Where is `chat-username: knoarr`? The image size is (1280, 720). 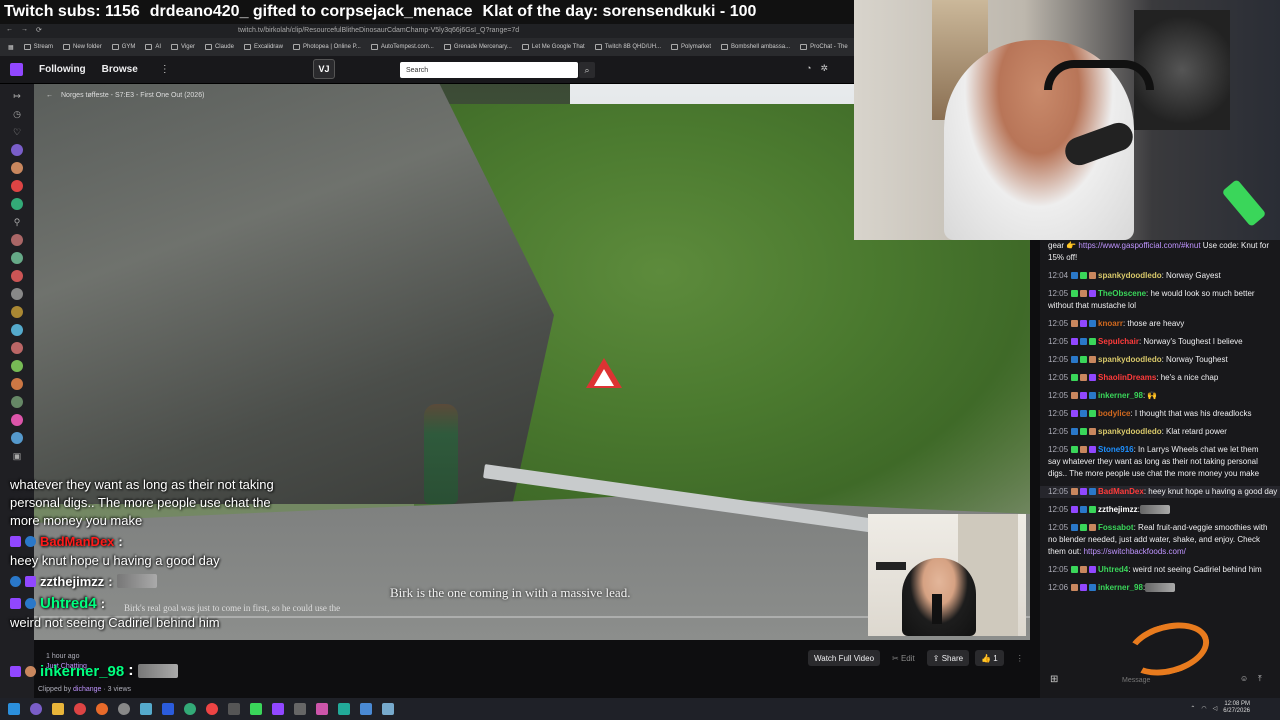 chat-username: knoarr is located at coordinates (1110, 323).